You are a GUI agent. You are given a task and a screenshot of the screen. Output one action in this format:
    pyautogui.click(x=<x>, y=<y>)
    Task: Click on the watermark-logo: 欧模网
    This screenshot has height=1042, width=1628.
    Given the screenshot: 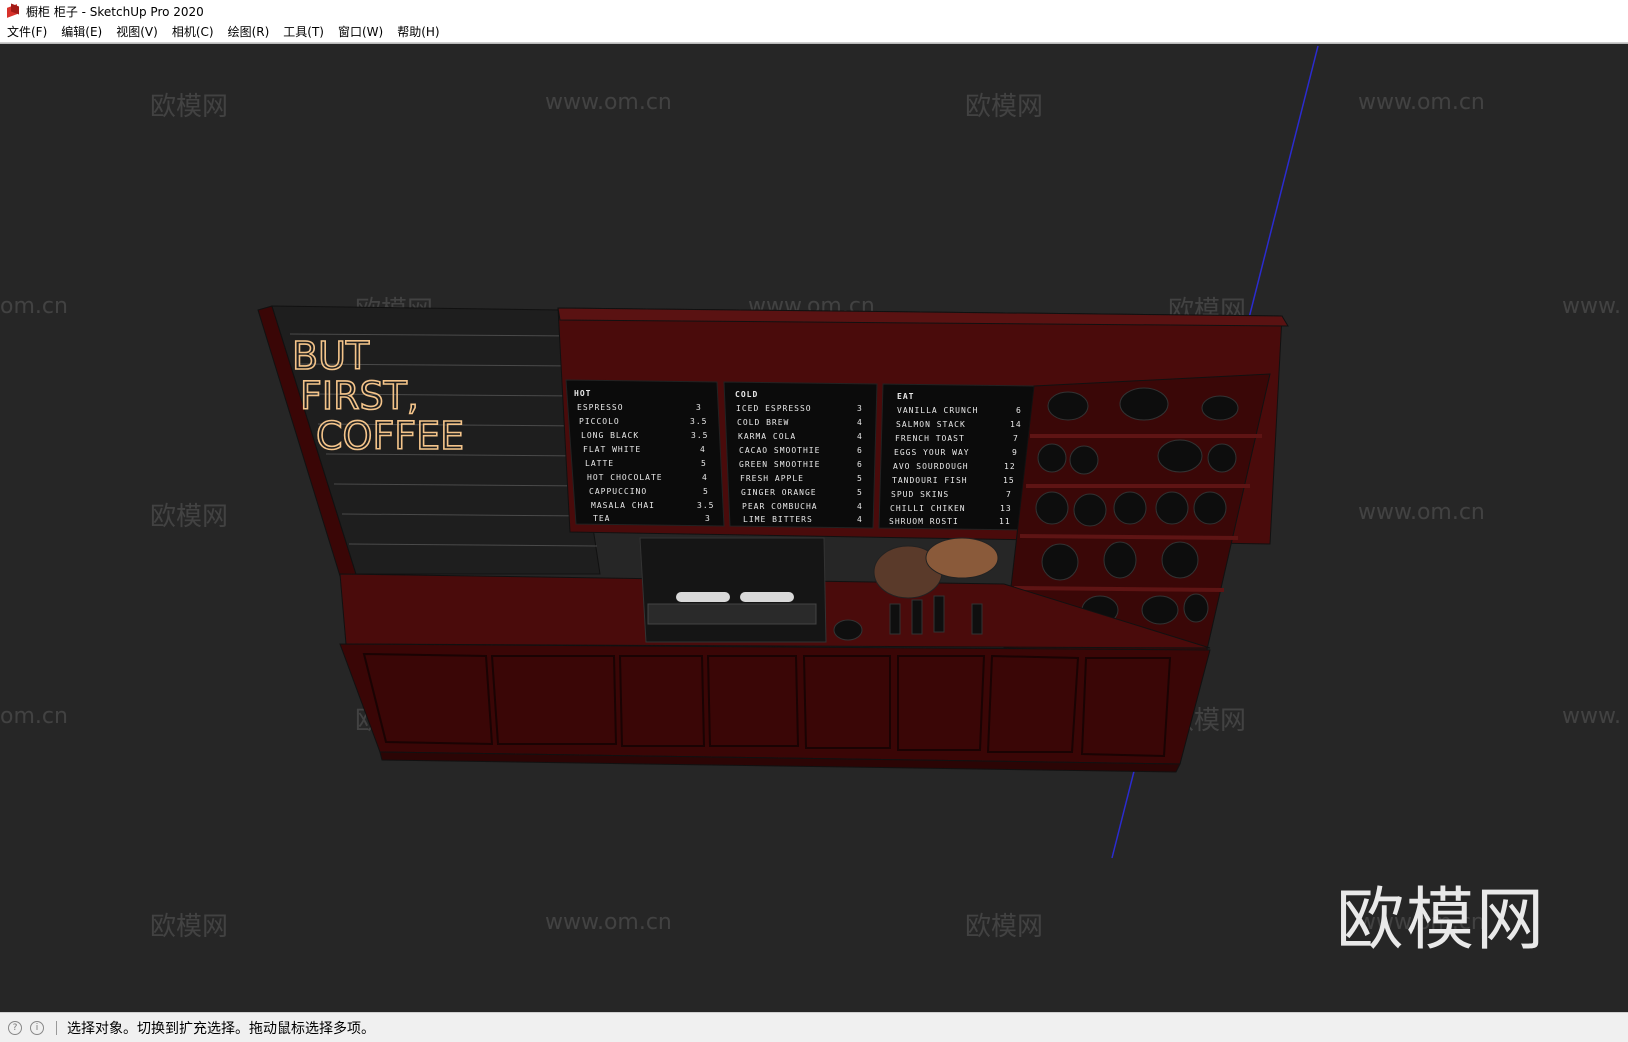 What is the action you would take?
    pyautogui.click(x=1441, y=920)
    